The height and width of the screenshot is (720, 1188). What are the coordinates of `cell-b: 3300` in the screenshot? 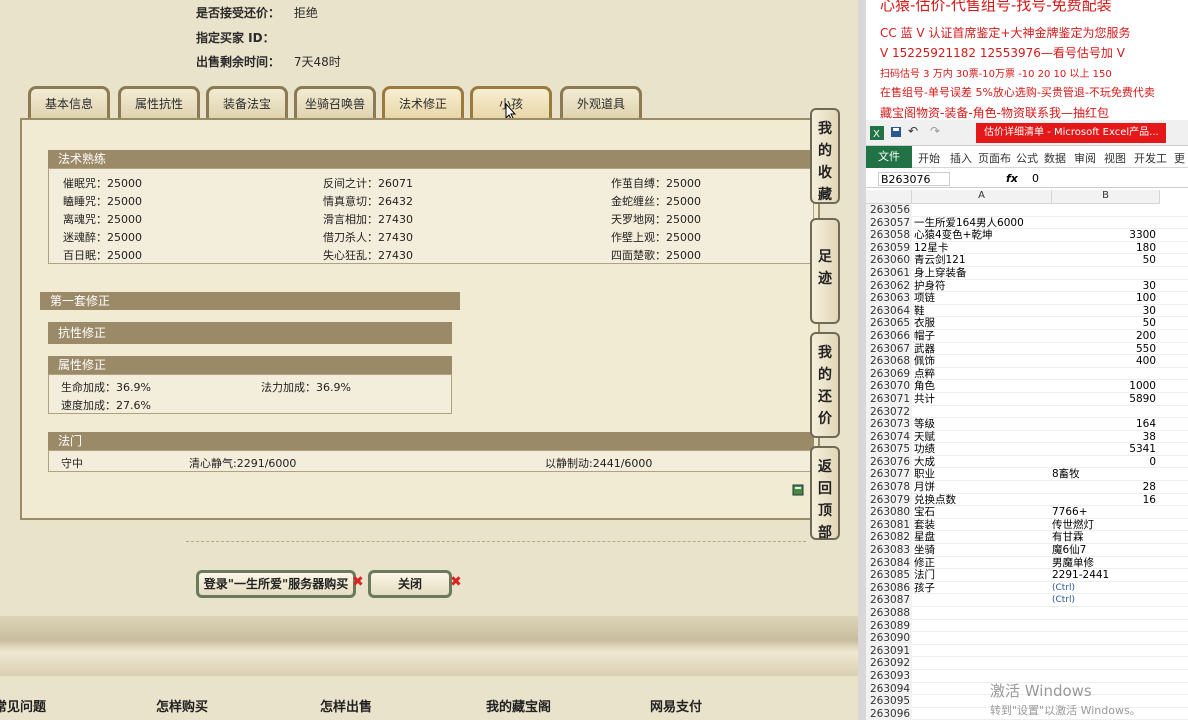 It's located at (1104, 235).